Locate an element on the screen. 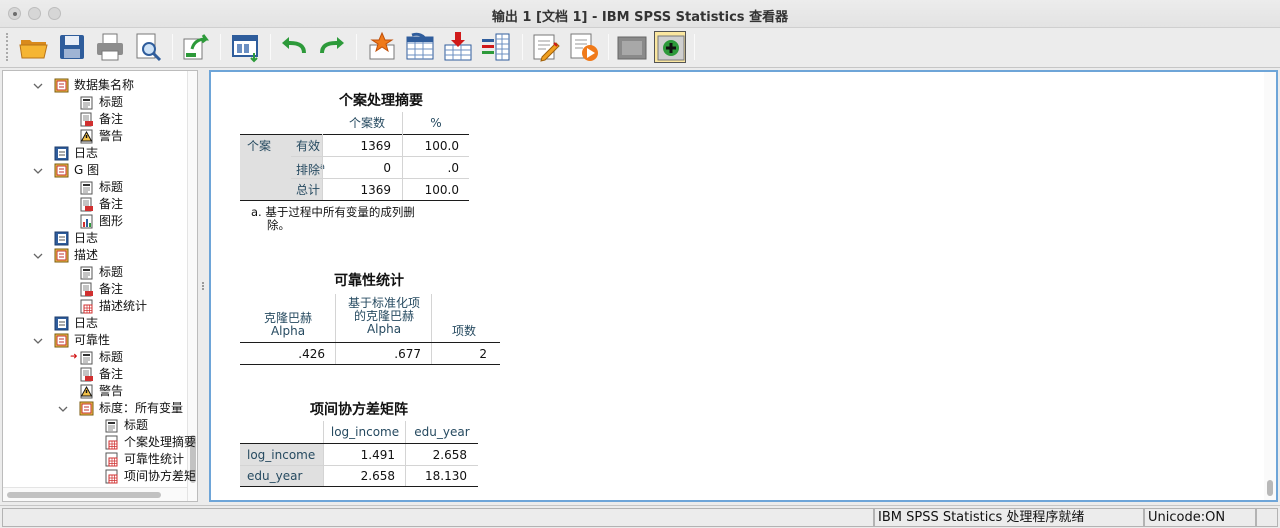 This screenshot has height=528, width=1280. variables-icon is located at coordinates (496, 47).